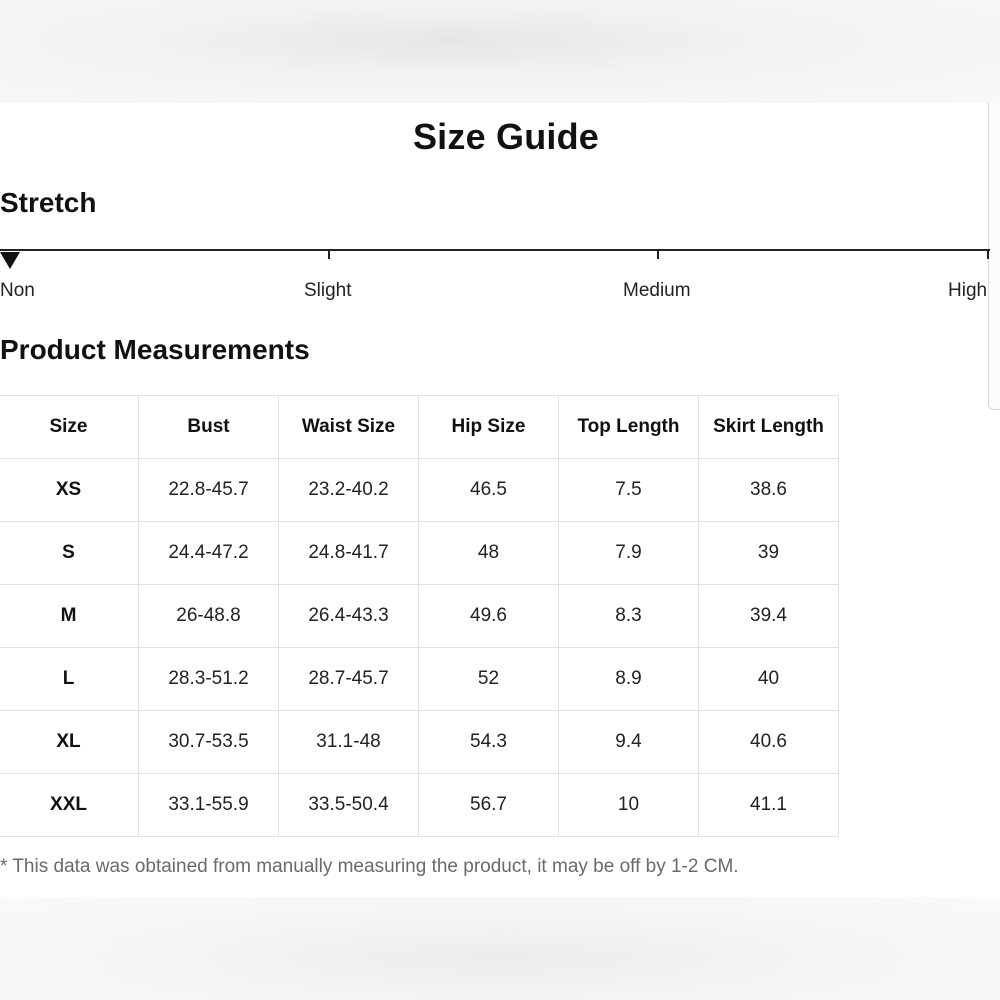 The image size is (1000, 1000). What do you see at coordinates (208, 679) in the screenshot?
I see `table-cell: 28.3-51.2` at bounding box center [208, 679].